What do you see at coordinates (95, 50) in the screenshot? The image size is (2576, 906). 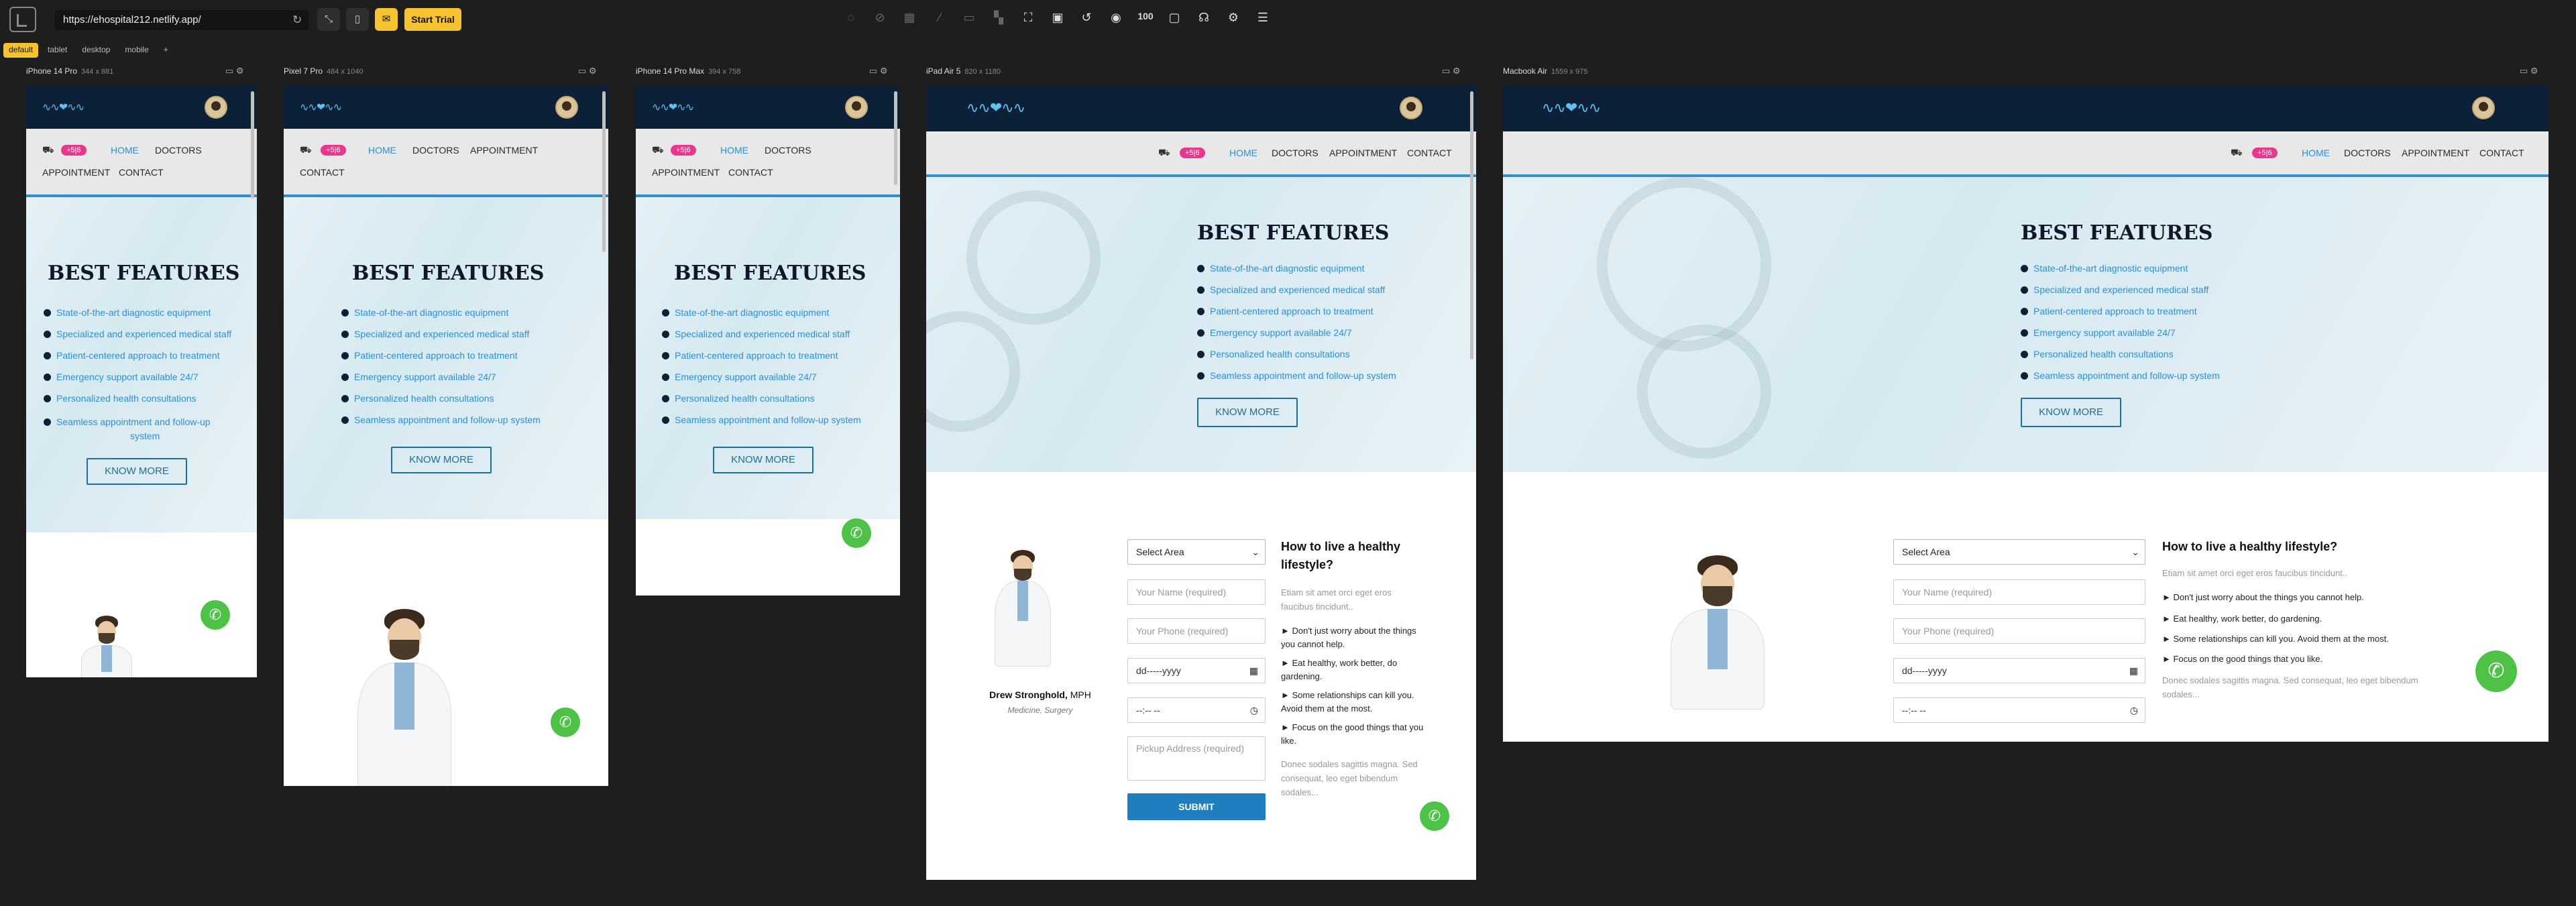 I see `tab-desktop: desktop` at bounding box center [95, 50].